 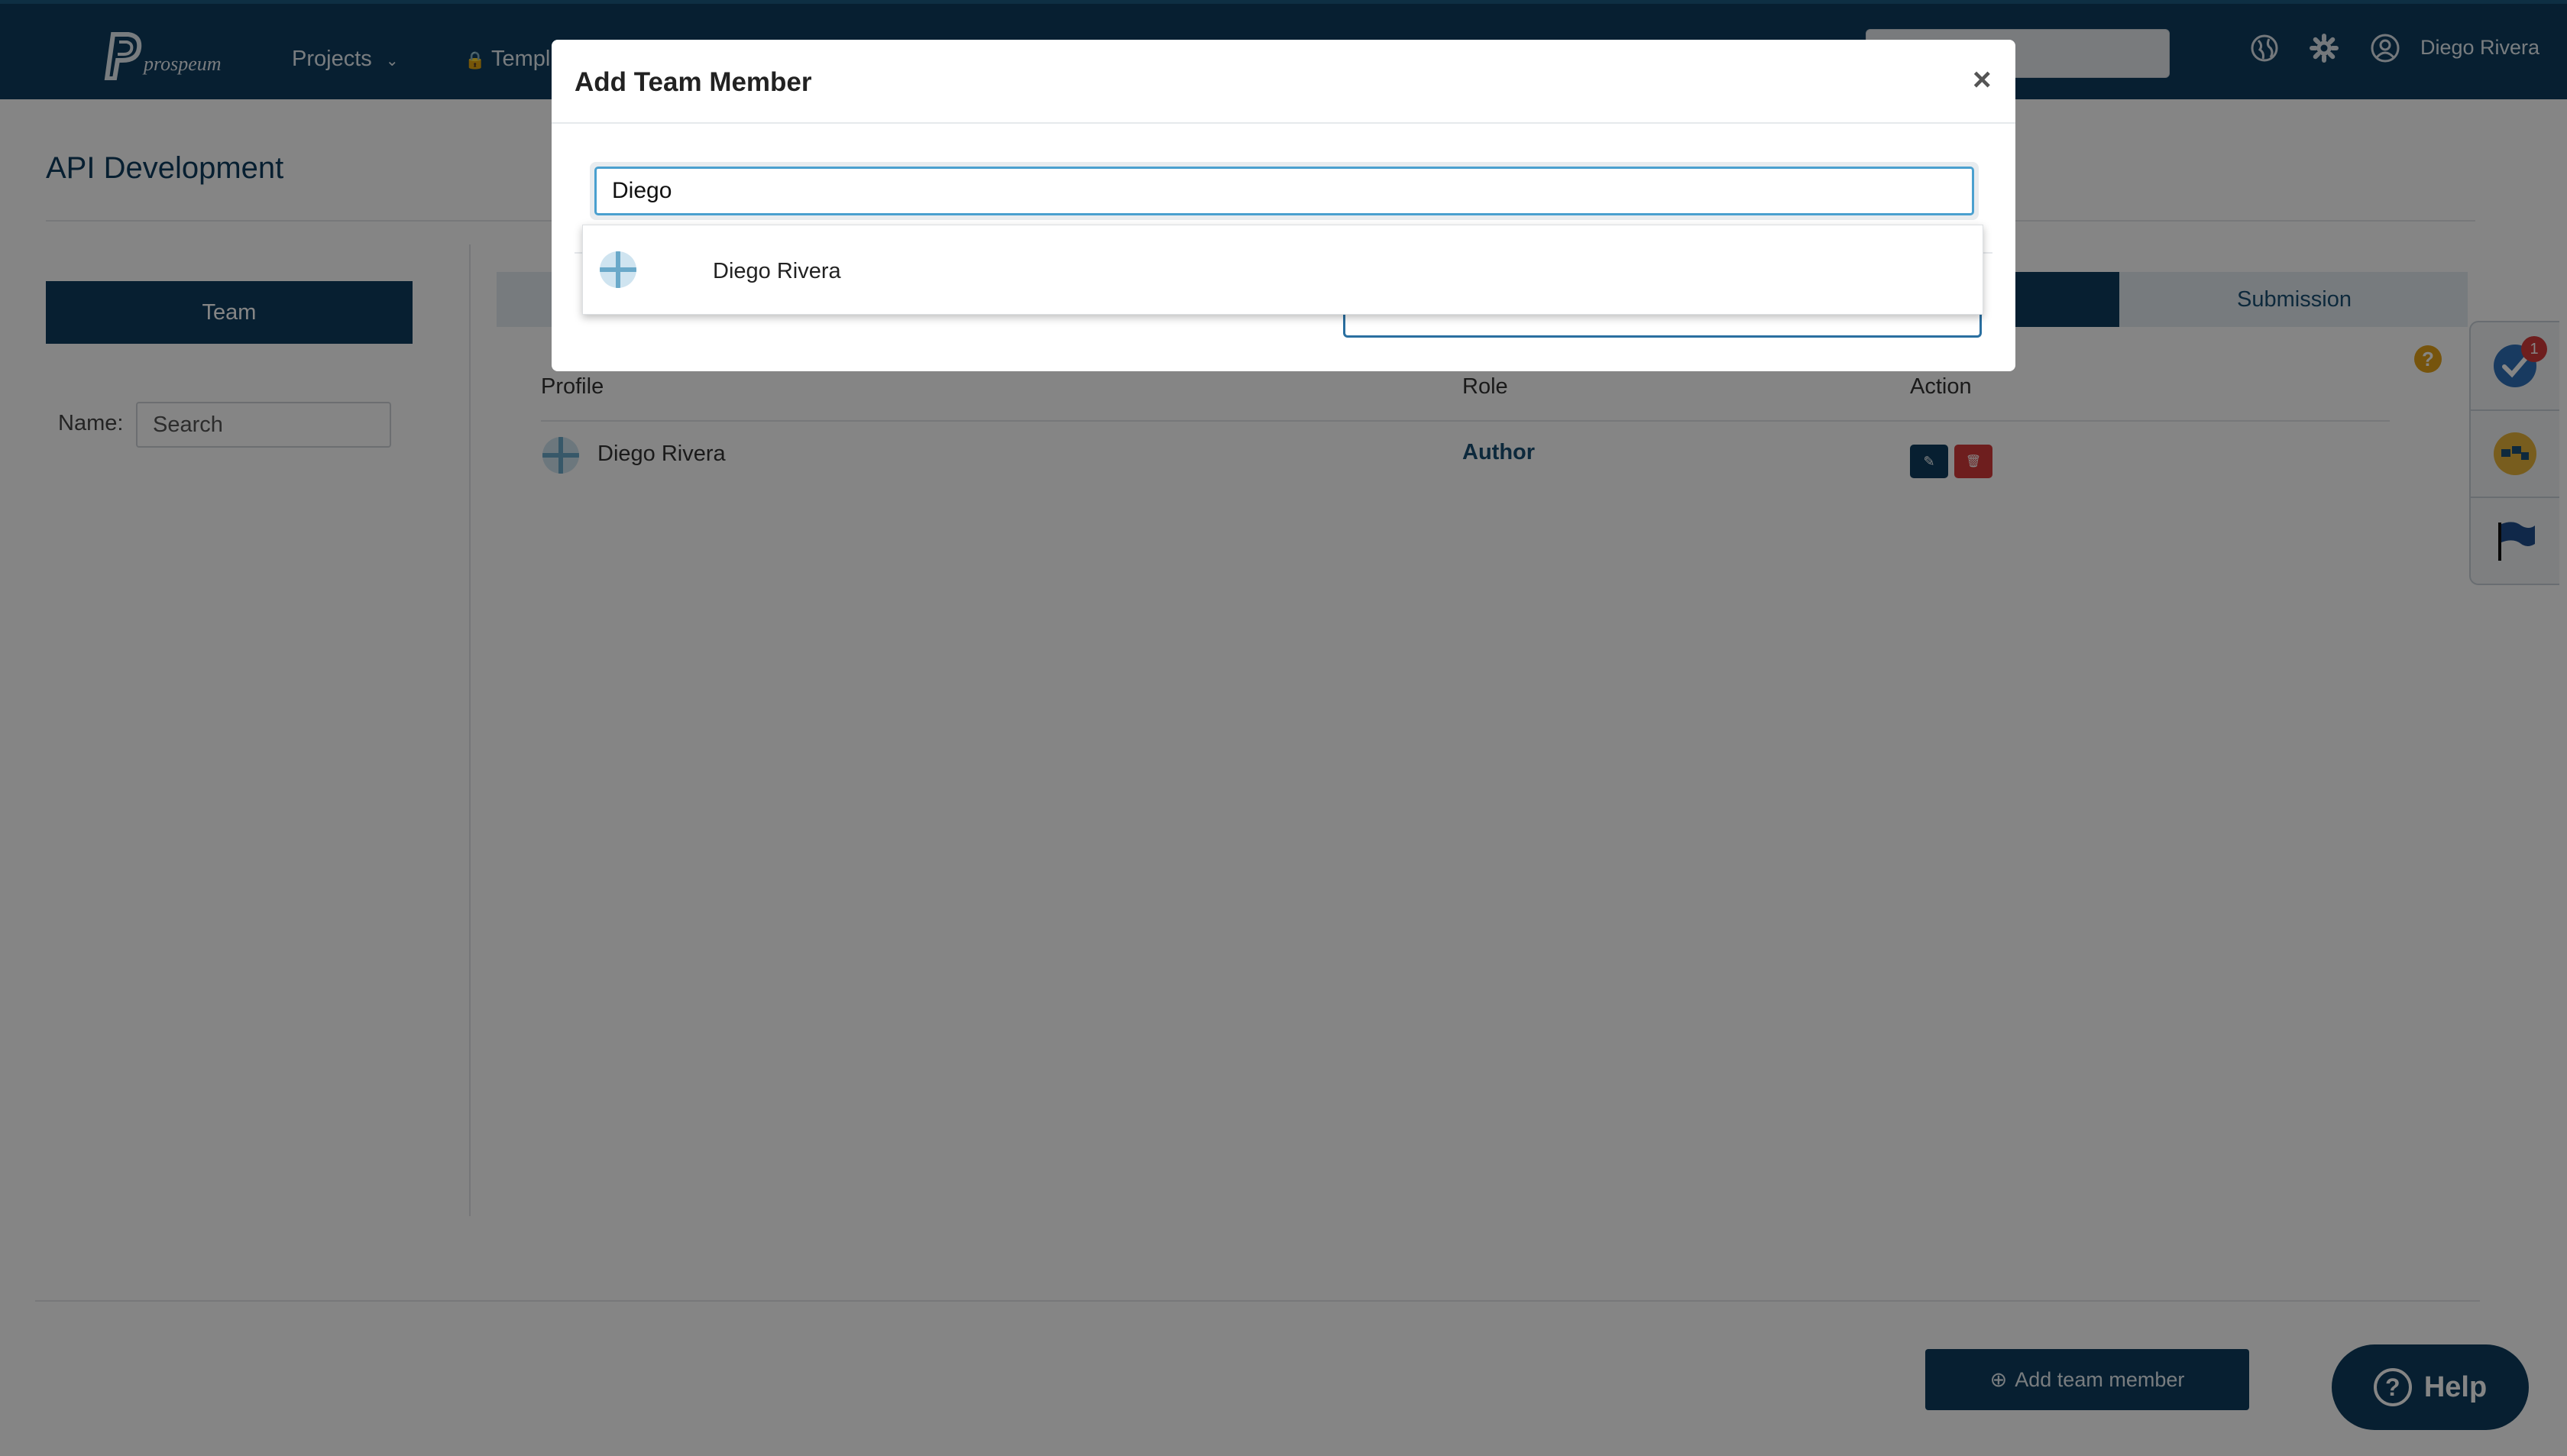 I want to click on search-suggestion-list: Diego Rivera, so click(x=1282, y=270).